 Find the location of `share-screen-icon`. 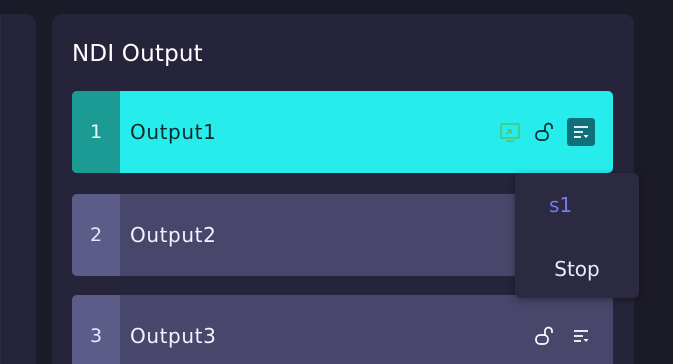

share-screen-icon is located at coordinates (510, 132).